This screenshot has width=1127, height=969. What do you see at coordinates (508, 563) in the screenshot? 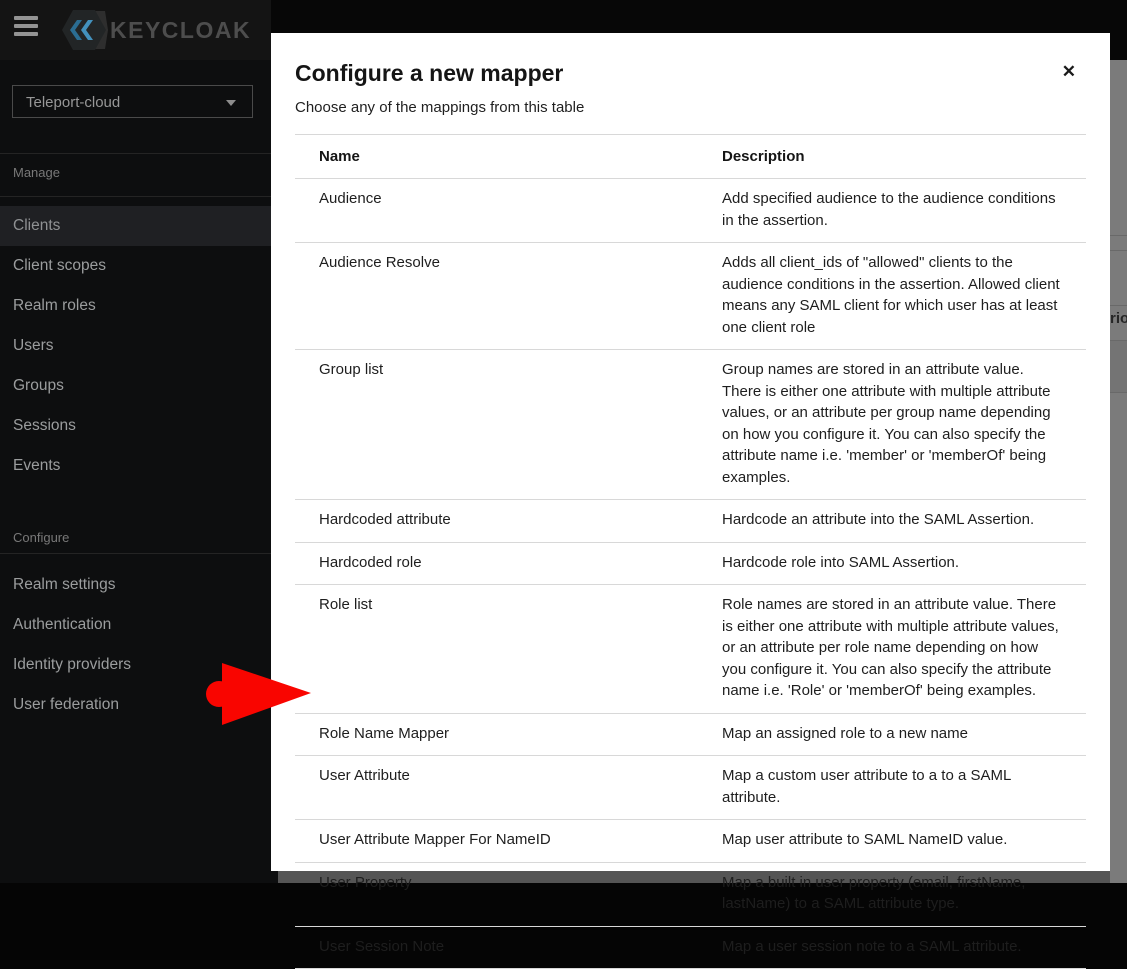
I see `mapper-name: Hardcoded role` at bounding box center [508, 563].